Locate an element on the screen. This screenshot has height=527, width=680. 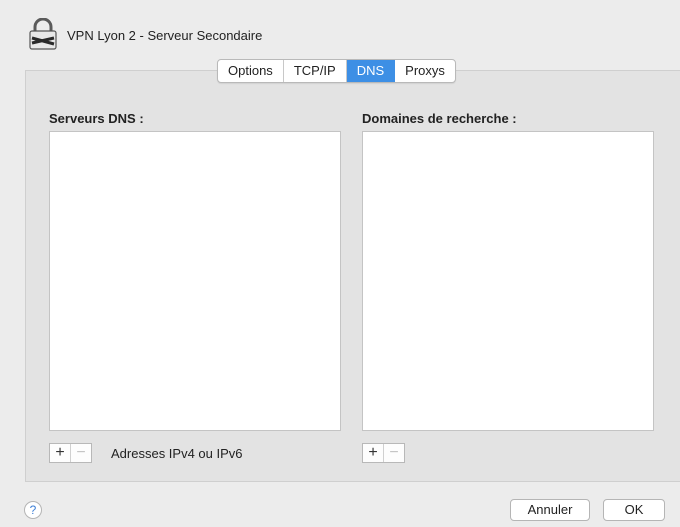
ok-button: OK is located at coordinates (634, 510).